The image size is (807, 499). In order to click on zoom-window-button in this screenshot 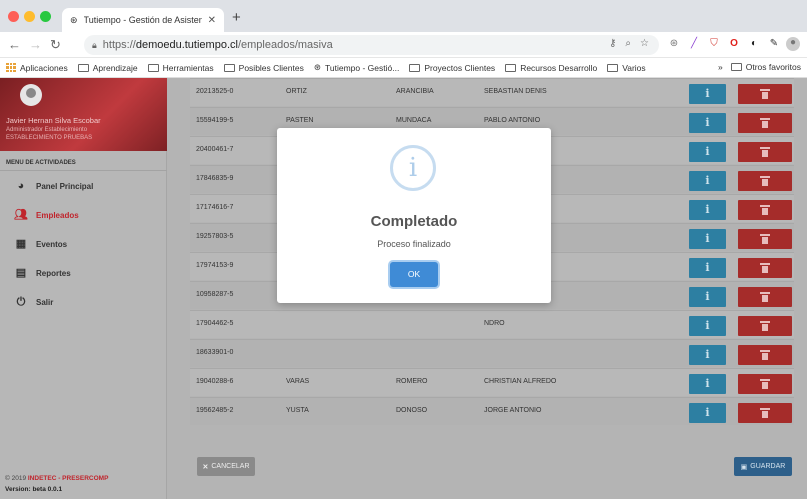, I will do `click(45, 16)`.